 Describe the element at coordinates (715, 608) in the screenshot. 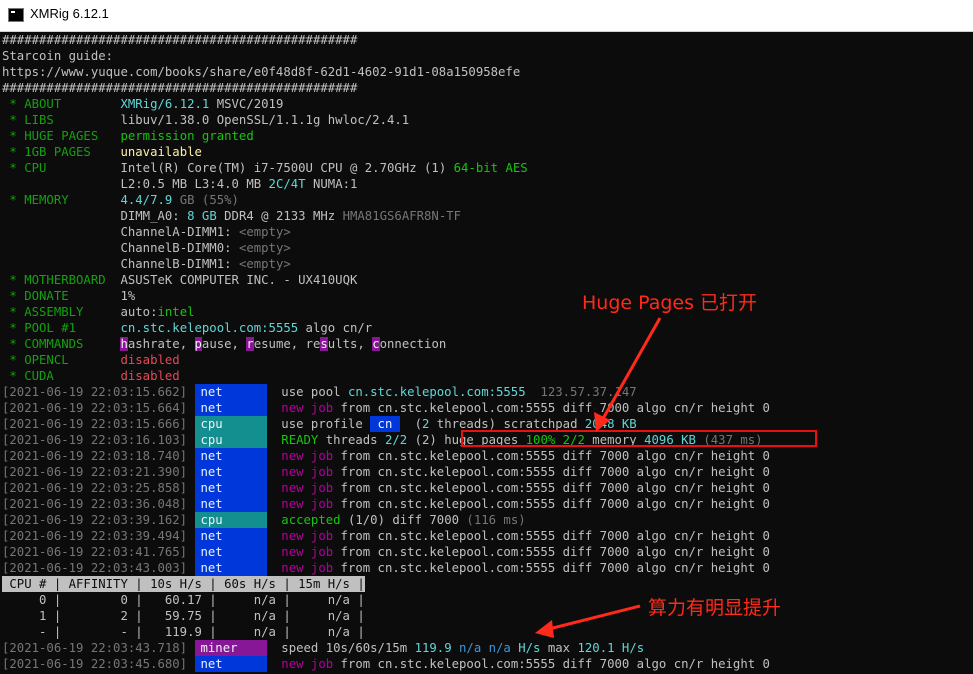

I see `hashrate-annotation: 算力有明显提升` at that location.